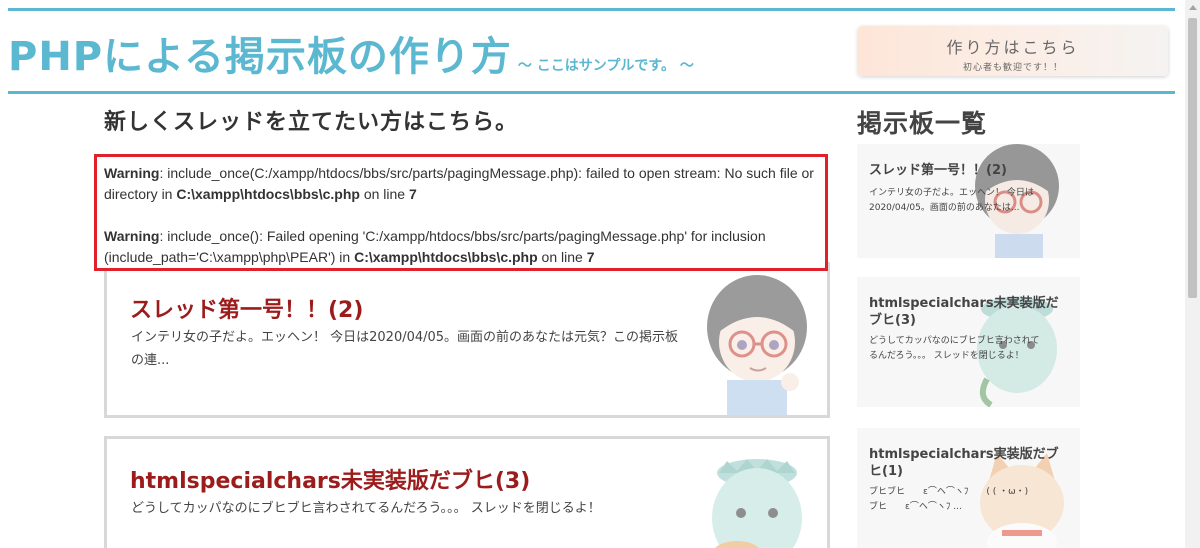  I want to click on kappa-avatar, so click(757, 503).